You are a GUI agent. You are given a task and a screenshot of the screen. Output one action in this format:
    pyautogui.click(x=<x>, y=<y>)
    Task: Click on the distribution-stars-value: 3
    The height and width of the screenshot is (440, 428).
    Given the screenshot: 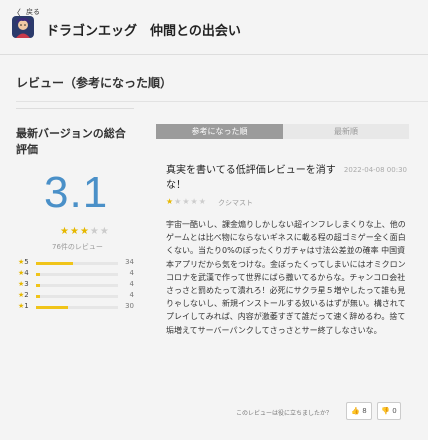 What is the action you would take?
    pyautogui.click(x=26, y=284)
    